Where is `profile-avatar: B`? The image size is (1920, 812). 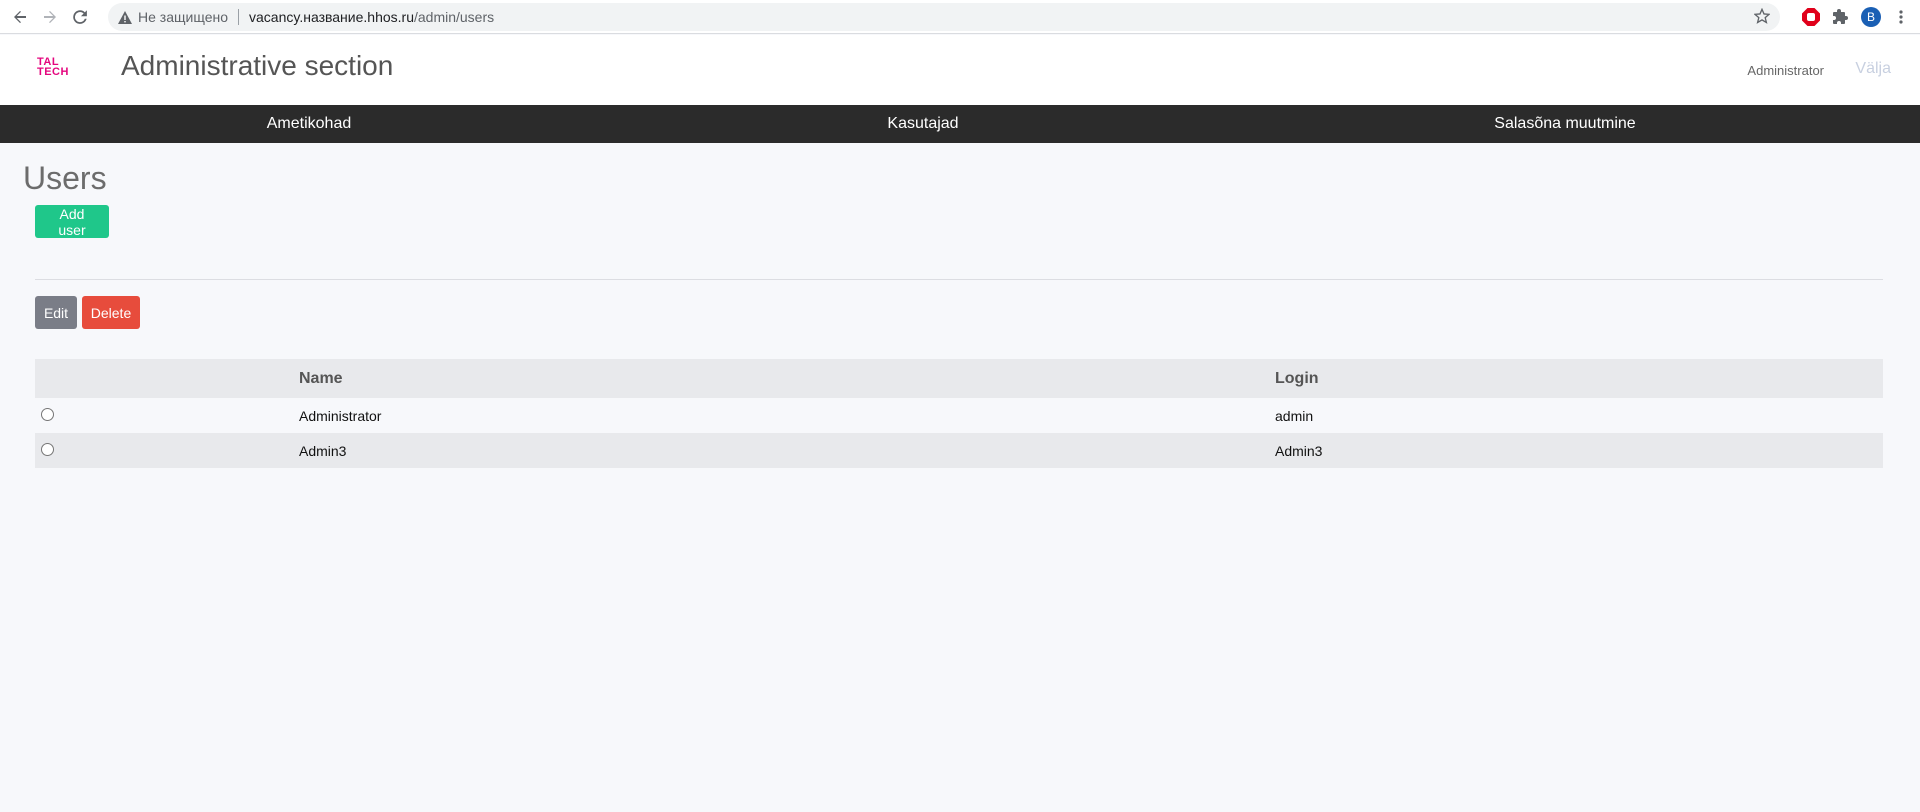 profile-avatar: B is located at coordinates (1871, 17).